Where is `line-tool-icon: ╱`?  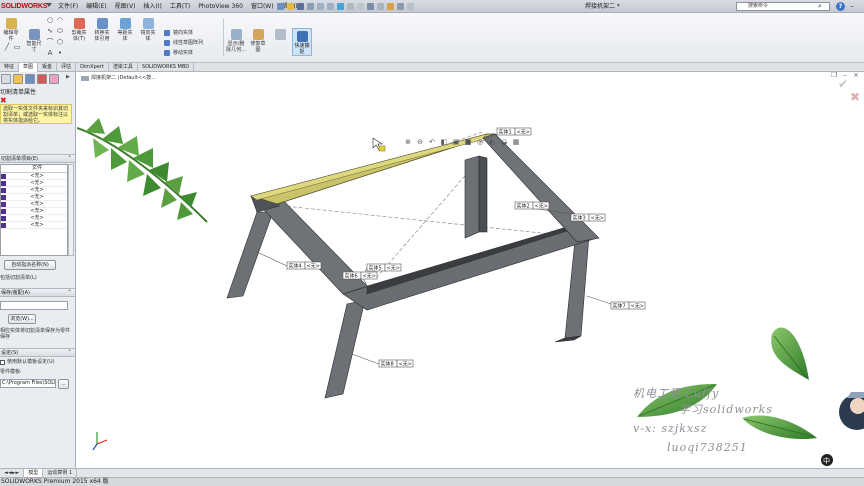 line-tool-icon: ╱ is located at coordinates (7, 47).